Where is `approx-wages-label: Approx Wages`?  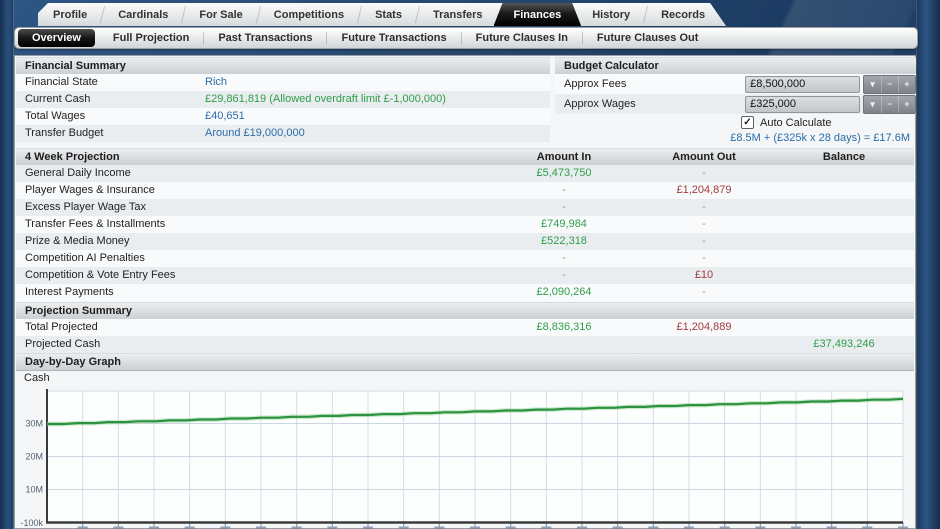
approx-wages-label: Approx Wages is located at coordinates (600, 104).